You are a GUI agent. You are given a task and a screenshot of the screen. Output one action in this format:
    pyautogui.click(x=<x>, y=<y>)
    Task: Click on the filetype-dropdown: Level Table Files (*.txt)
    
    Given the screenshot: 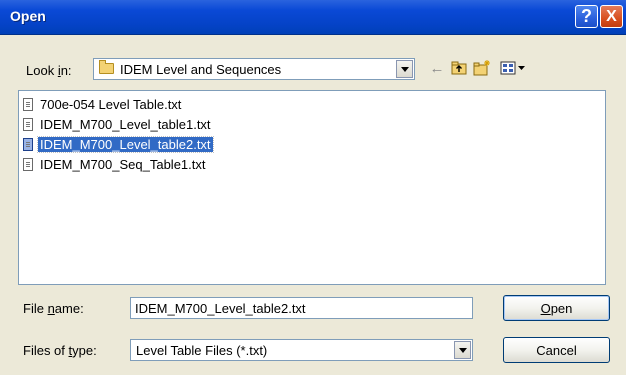 What is the action you would take?
    pyautogui.click(x=301, y=350)
    